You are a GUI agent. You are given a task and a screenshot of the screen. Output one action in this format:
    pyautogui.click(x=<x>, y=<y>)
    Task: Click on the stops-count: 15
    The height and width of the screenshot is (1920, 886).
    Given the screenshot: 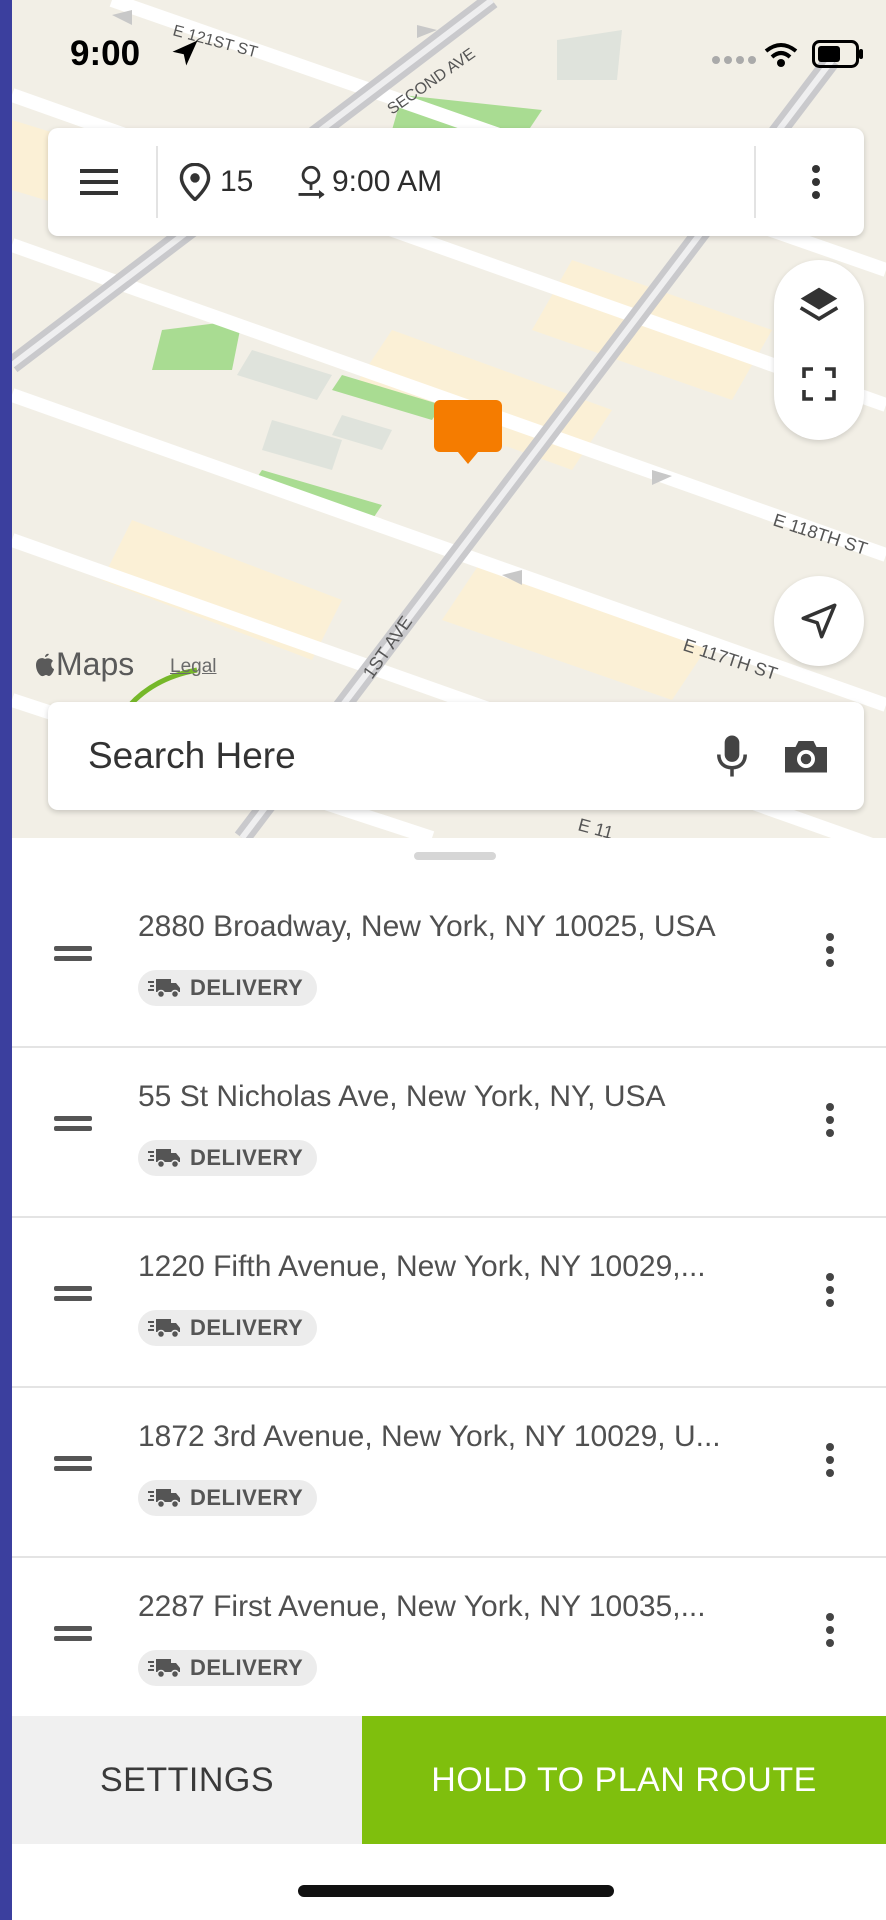 What is the action you would take?
    pyautogui.click(x=237, y=181)
    